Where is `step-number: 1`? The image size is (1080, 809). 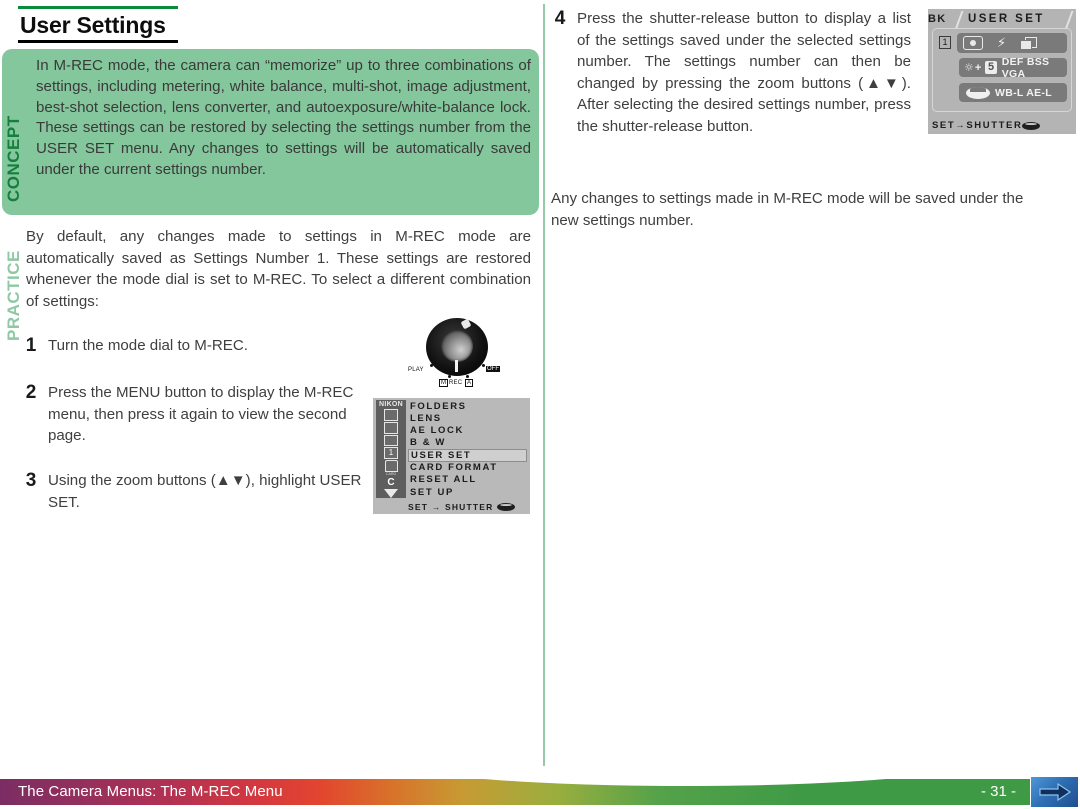
step-number: 1 is located at coordinates (31, 345).